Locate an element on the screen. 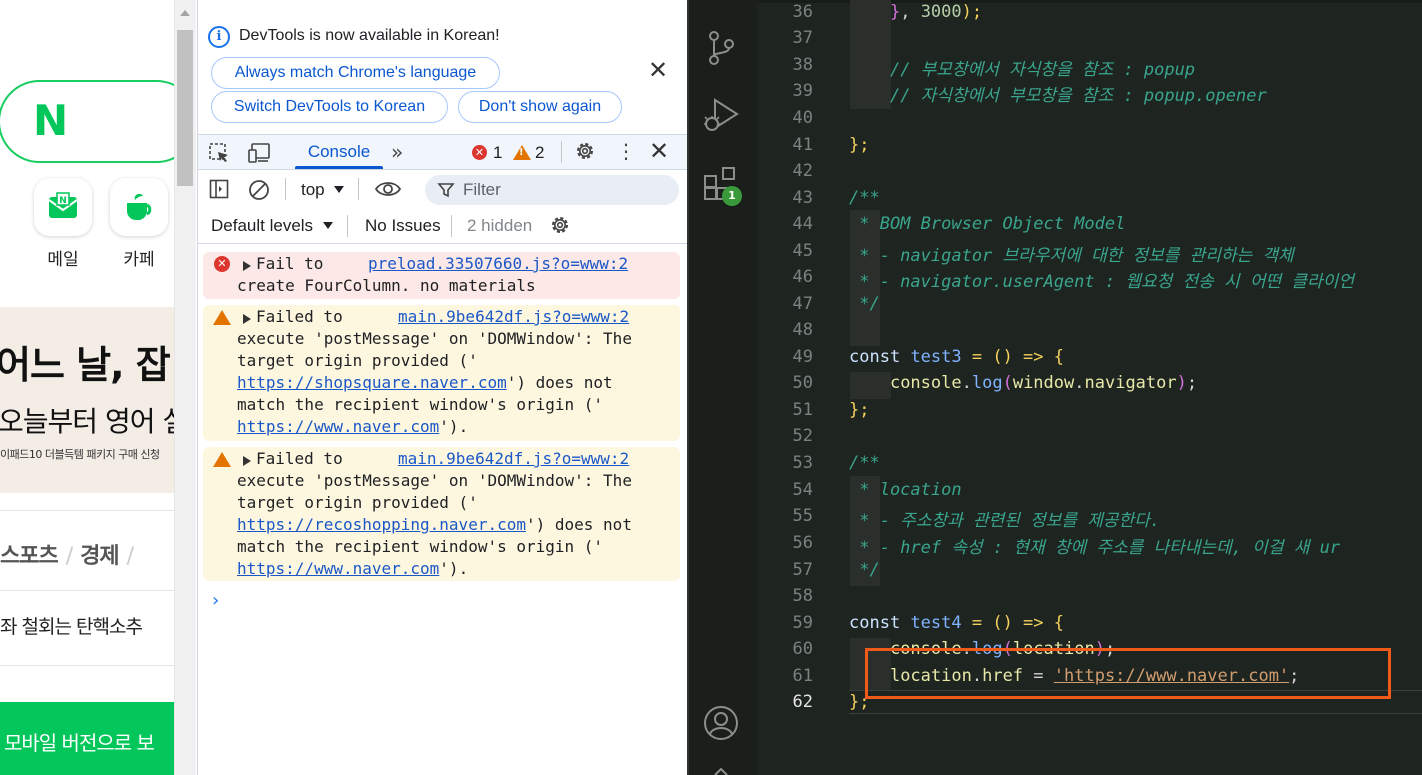 The height and width of the screenshot is (775, 1422). error-count-icon: ✕ is located at coordinates (479, 152).